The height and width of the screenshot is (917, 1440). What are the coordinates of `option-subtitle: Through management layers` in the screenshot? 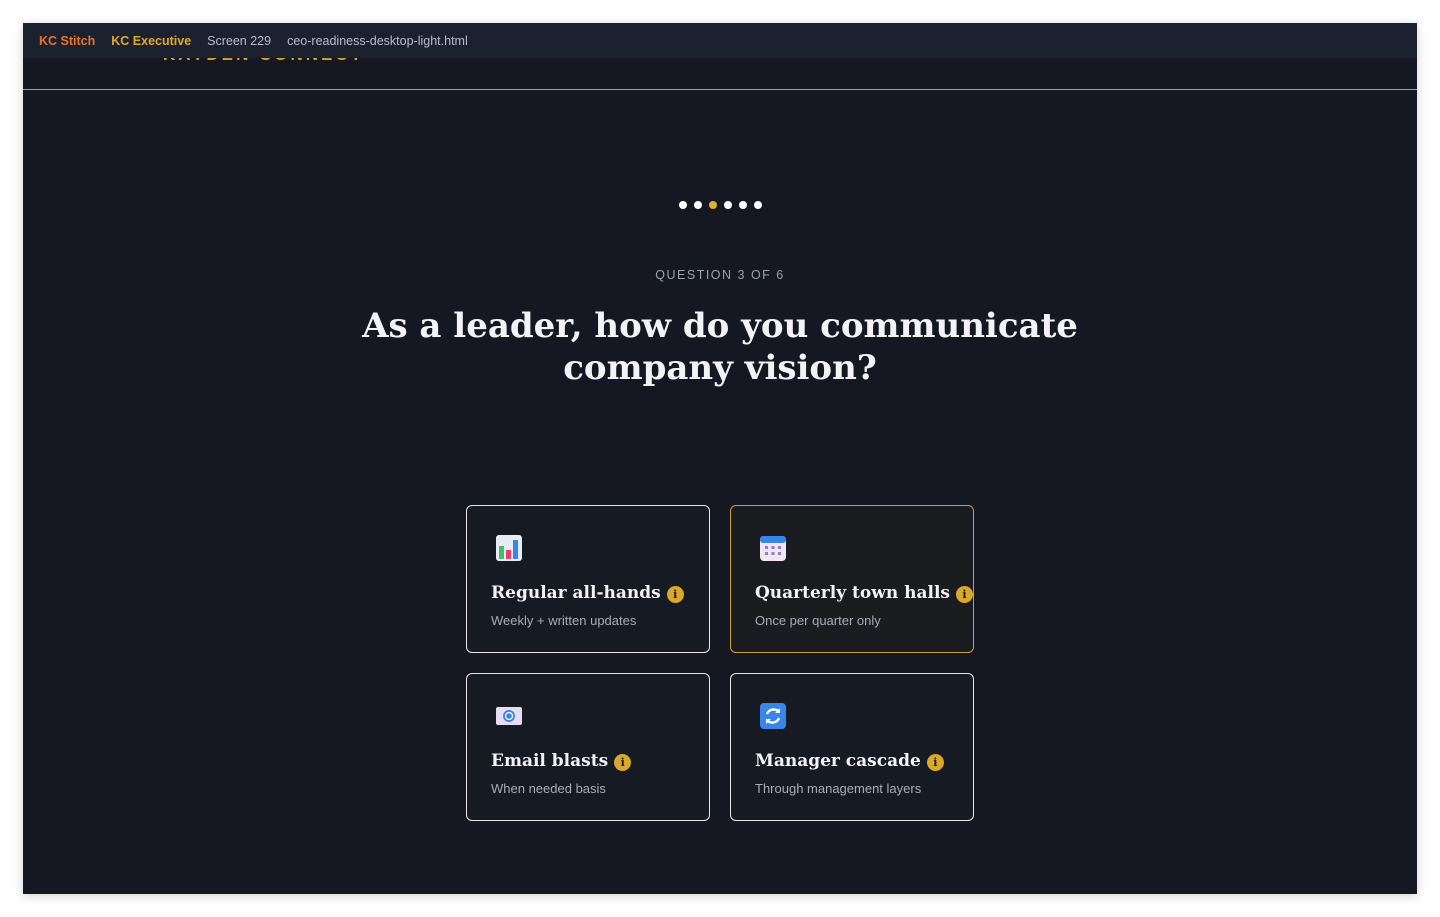 It's located at (838, 788).